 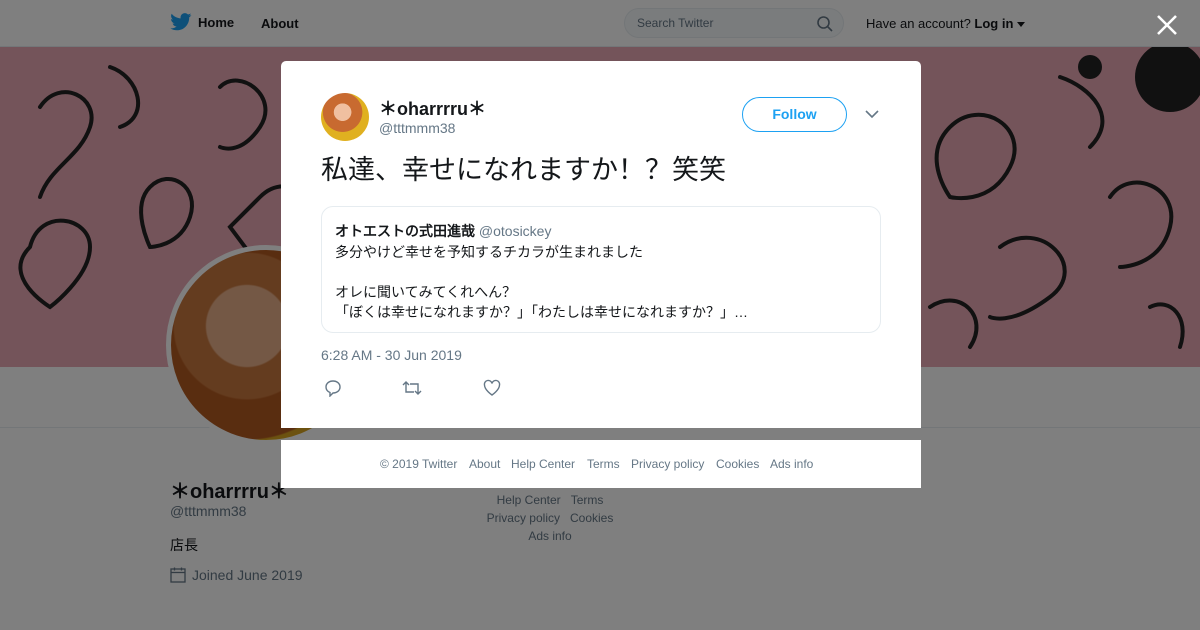 I want to click on tweet-author-avatar, so click(x=345, y=117).